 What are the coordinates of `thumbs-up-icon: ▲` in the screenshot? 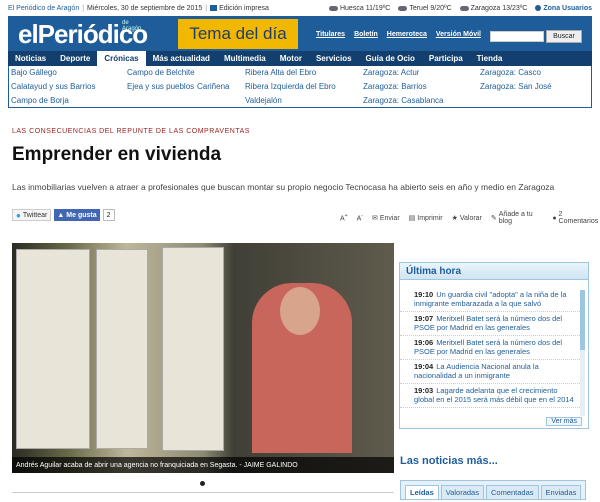 It's located at (61, 215).